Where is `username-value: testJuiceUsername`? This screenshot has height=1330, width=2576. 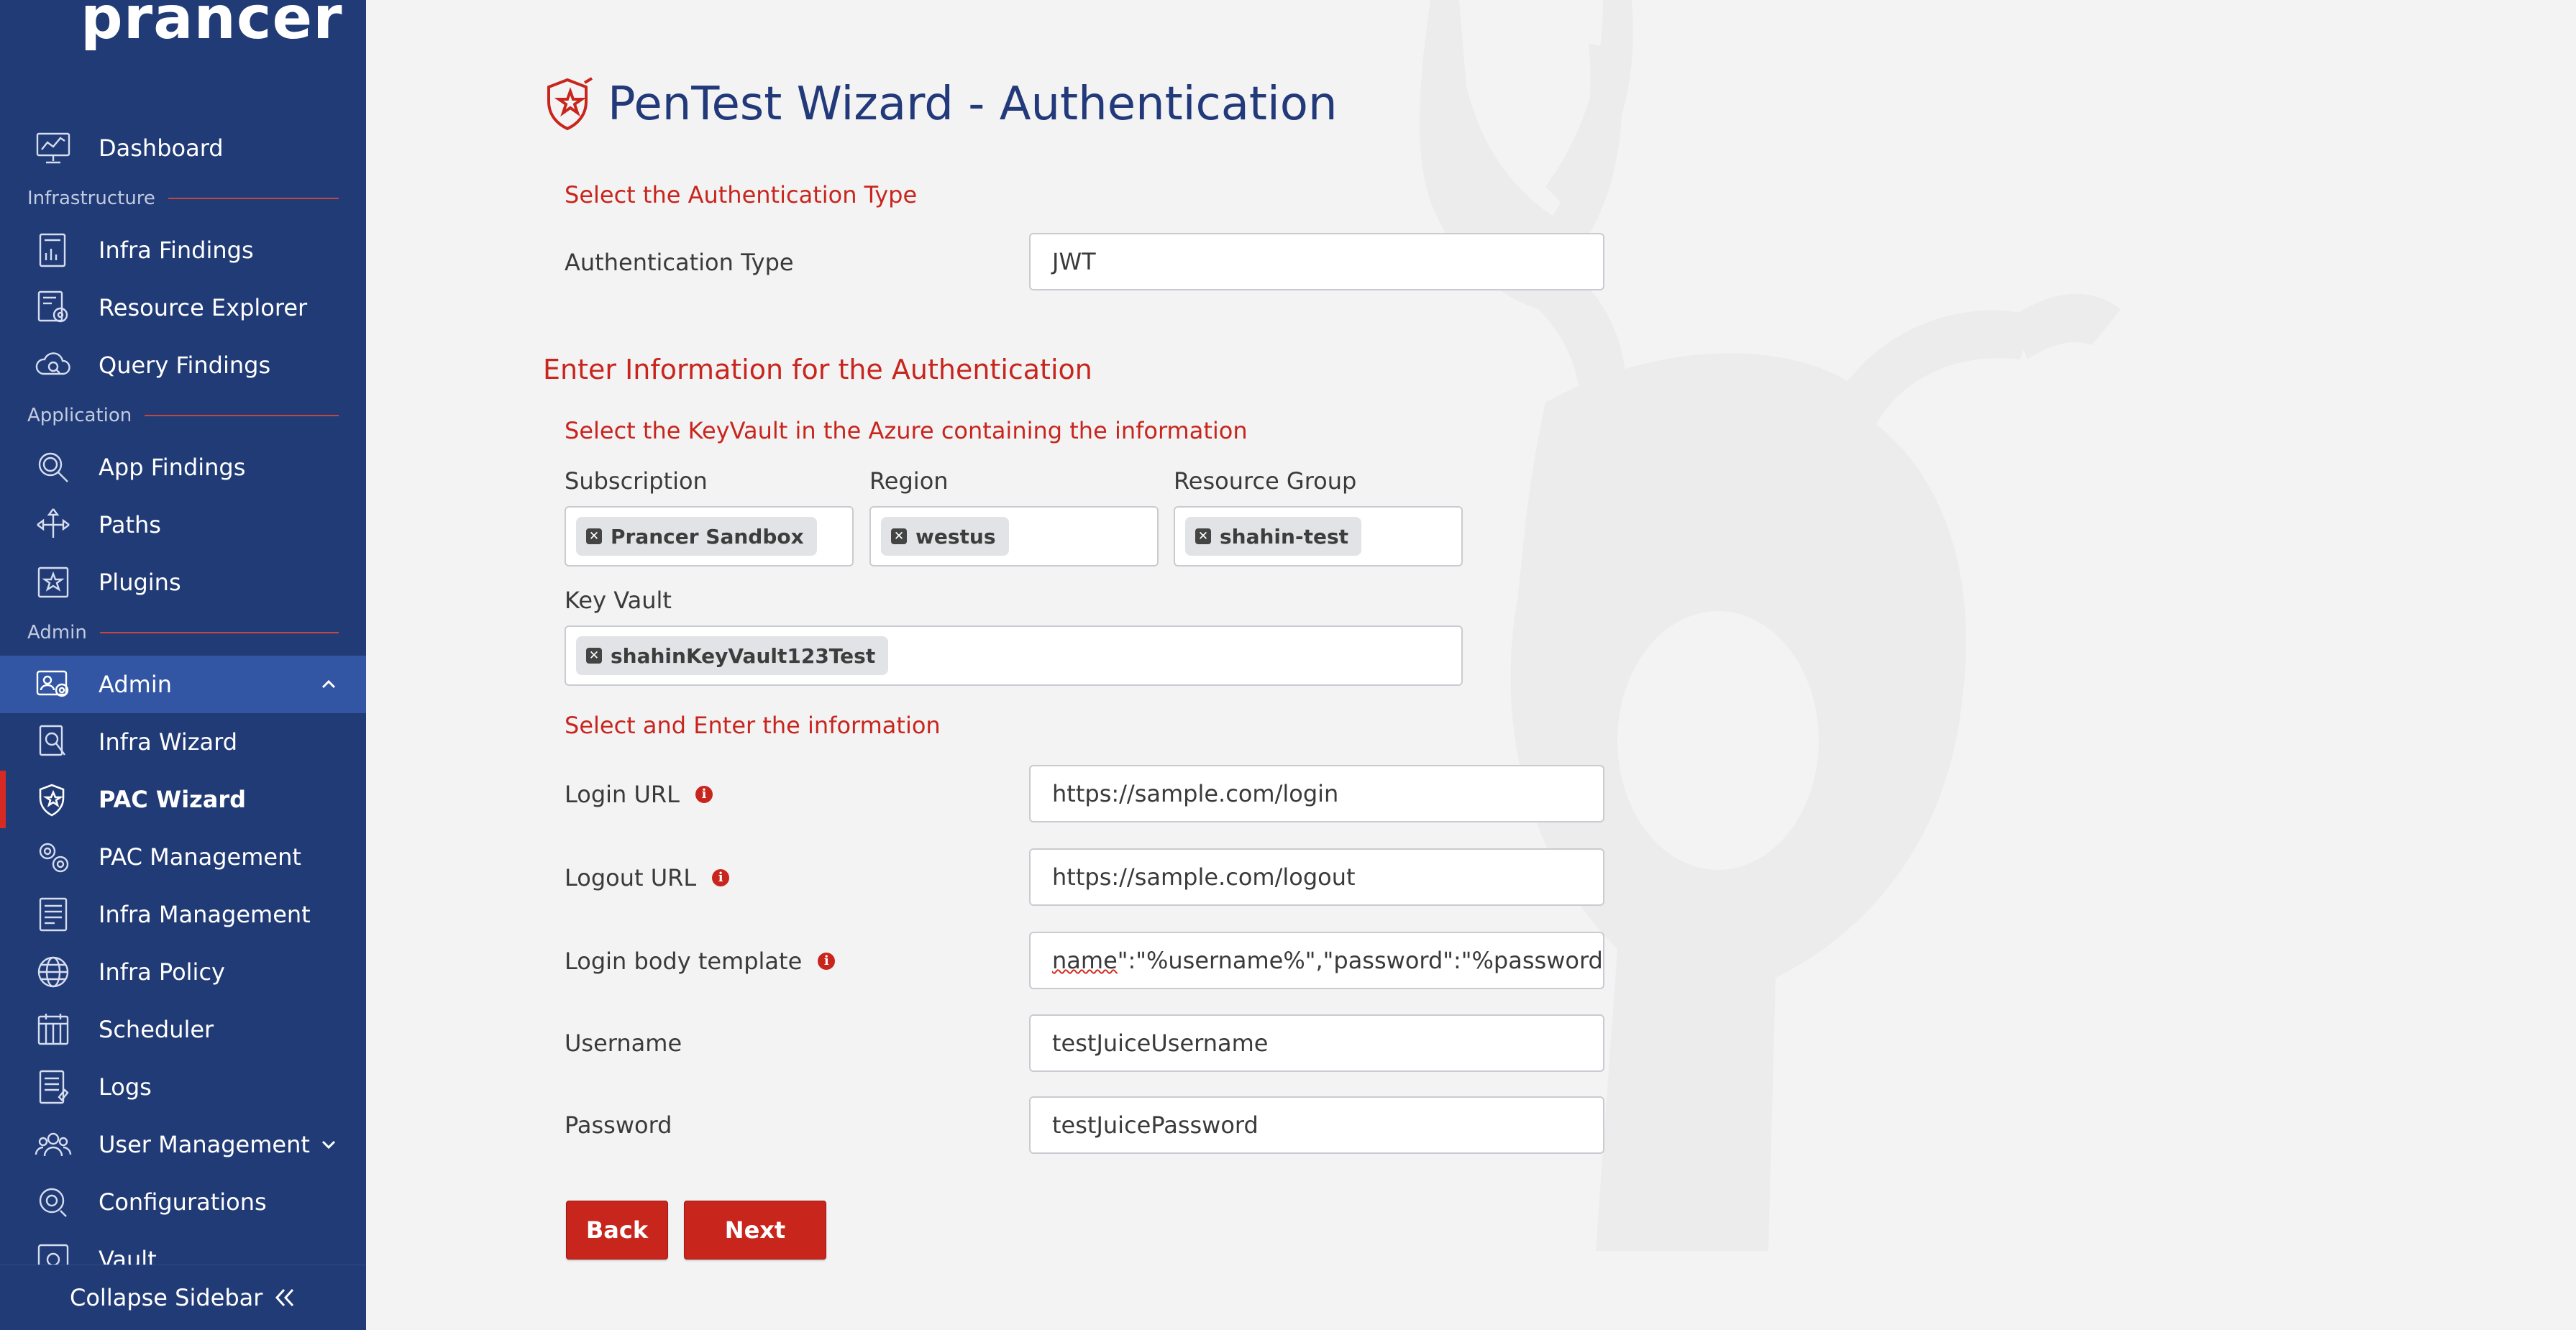
username-value: testJuiceUsername is located at coordinates (1160, 1043).